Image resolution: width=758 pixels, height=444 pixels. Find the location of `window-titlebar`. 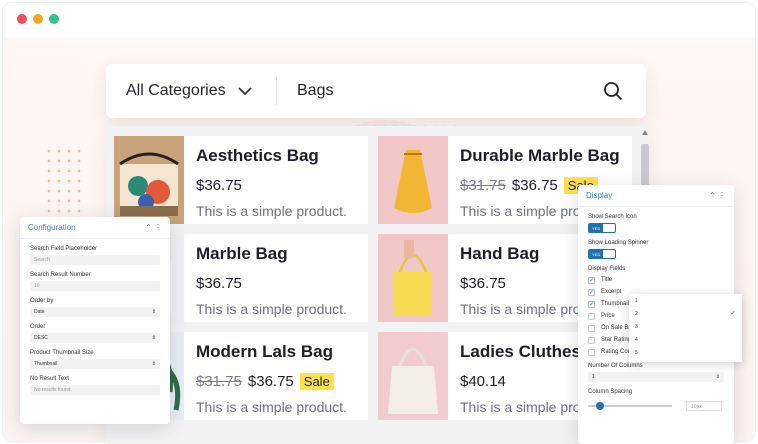

window-titlebar is located at coordinates (379, 20).